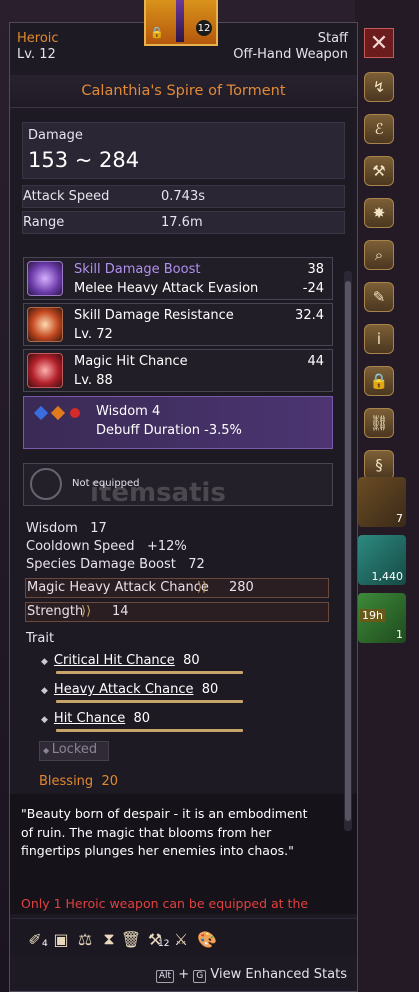 The width and height of the screenshot is (419, 992). I want to click on anvil-icon: ⚒, so click(379, 171).